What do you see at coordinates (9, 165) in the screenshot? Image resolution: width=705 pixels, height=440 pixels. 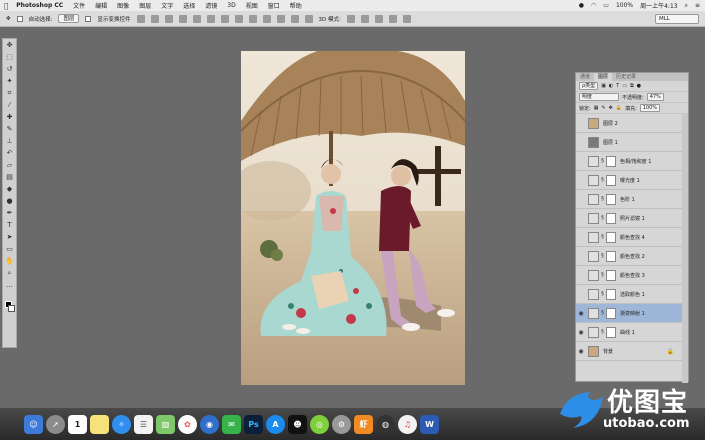 I see `eraser-icon: ▱` at bounding box center [9, 165].